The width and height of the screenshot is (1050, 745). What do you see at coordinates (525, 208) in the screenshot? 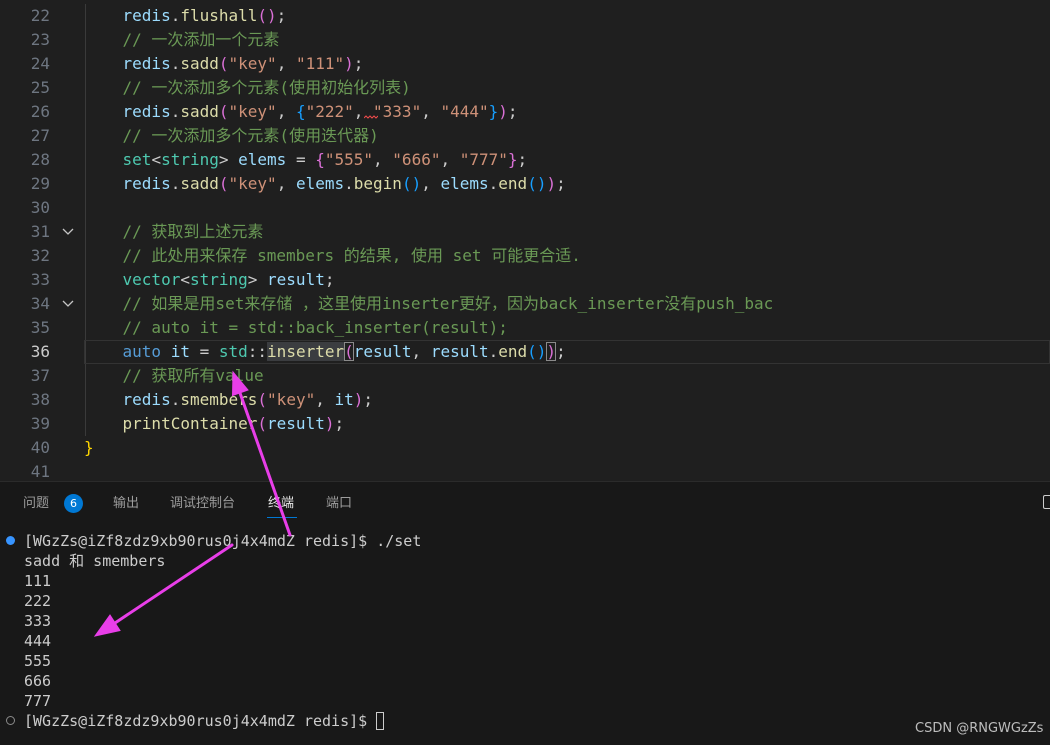
I see `code-line: 30` at bounding box center [525, 208].